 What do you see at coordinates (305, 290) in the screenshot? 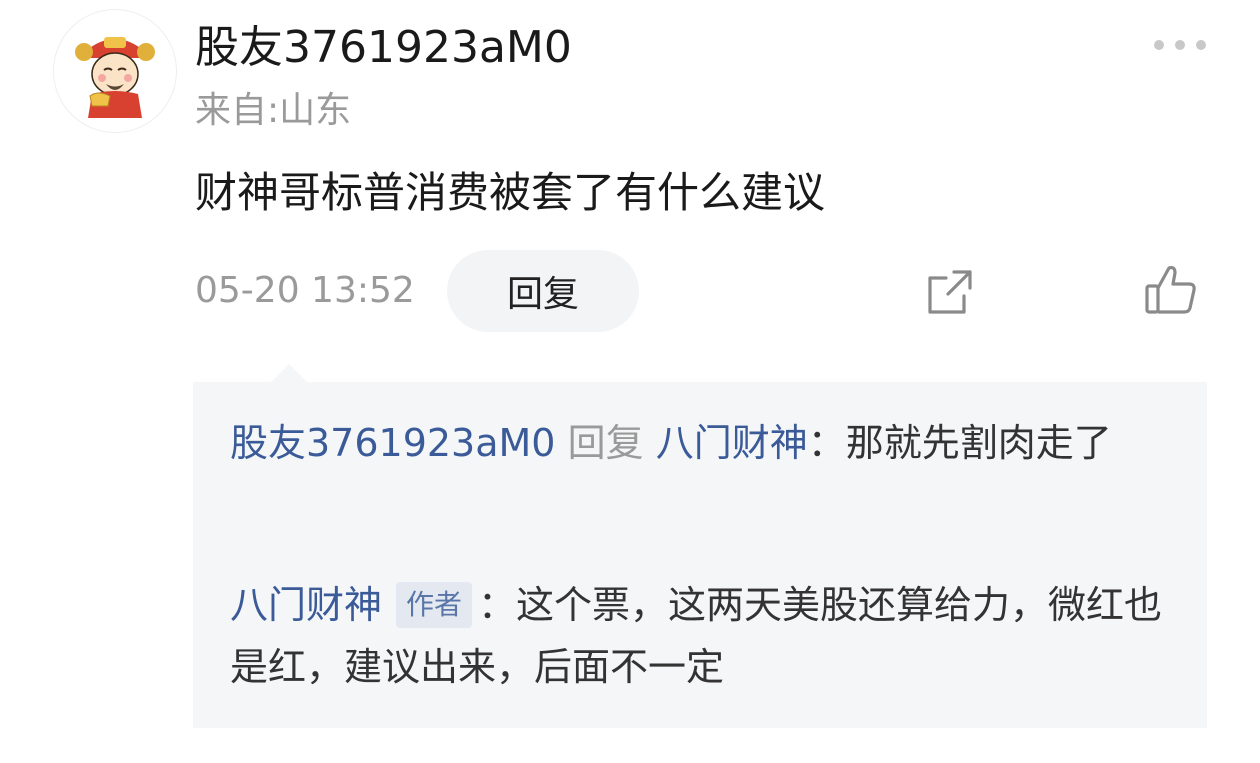
I see `post-timestamp: 05-20 13:52` at bounding box center [305, 290].